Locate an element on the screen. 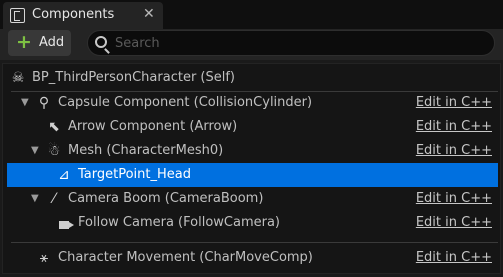  tree-row-label: Camera Boom (CameraBoom) is located at coordinates (166, 198).